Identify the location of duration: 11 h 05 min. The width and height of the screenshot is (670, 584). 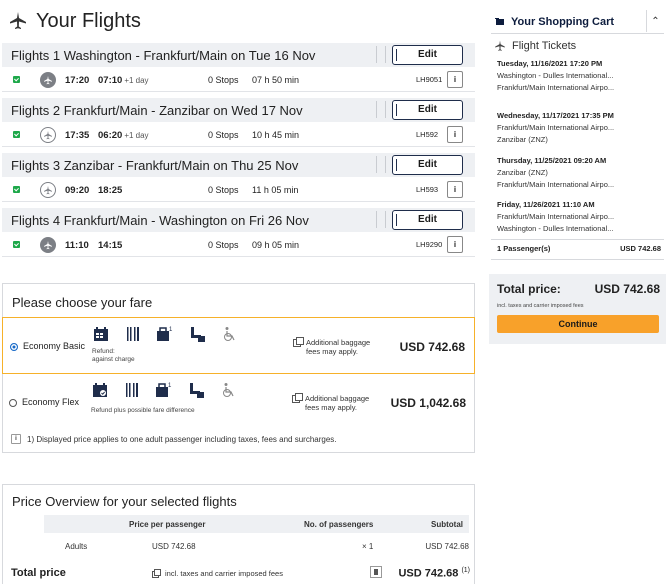
(275, 190).